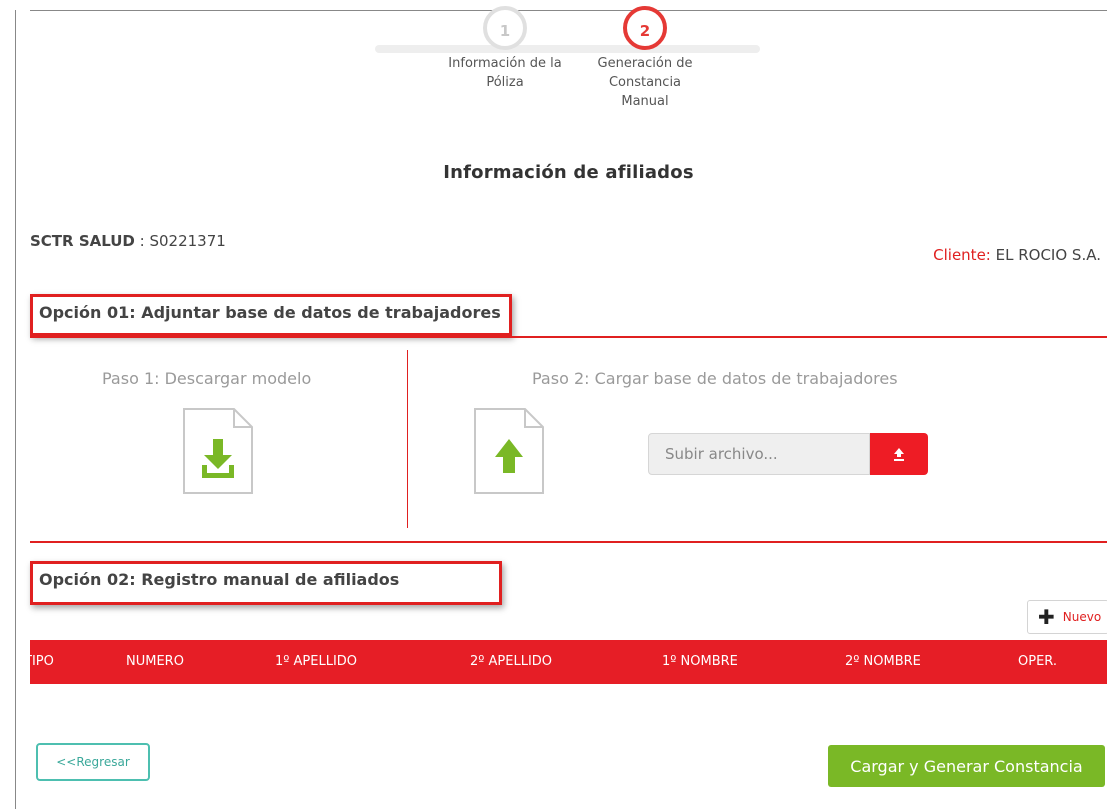 Image resolution: width=1107 pixels, height=809 pixels. I want to click on step-2-circle: 2, so click(645, 28).